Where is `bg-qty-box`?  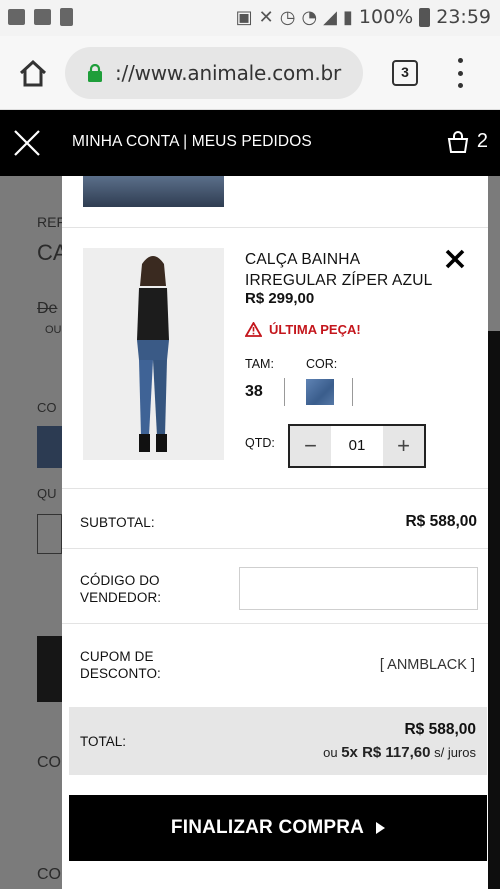 bg-qty-box is located at coordinates (49, 534).